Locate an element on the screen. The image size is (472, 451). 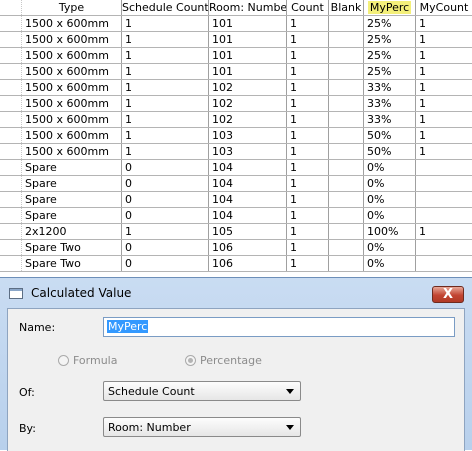
cell-room-number: 103 is located at coordinates (248, 135).